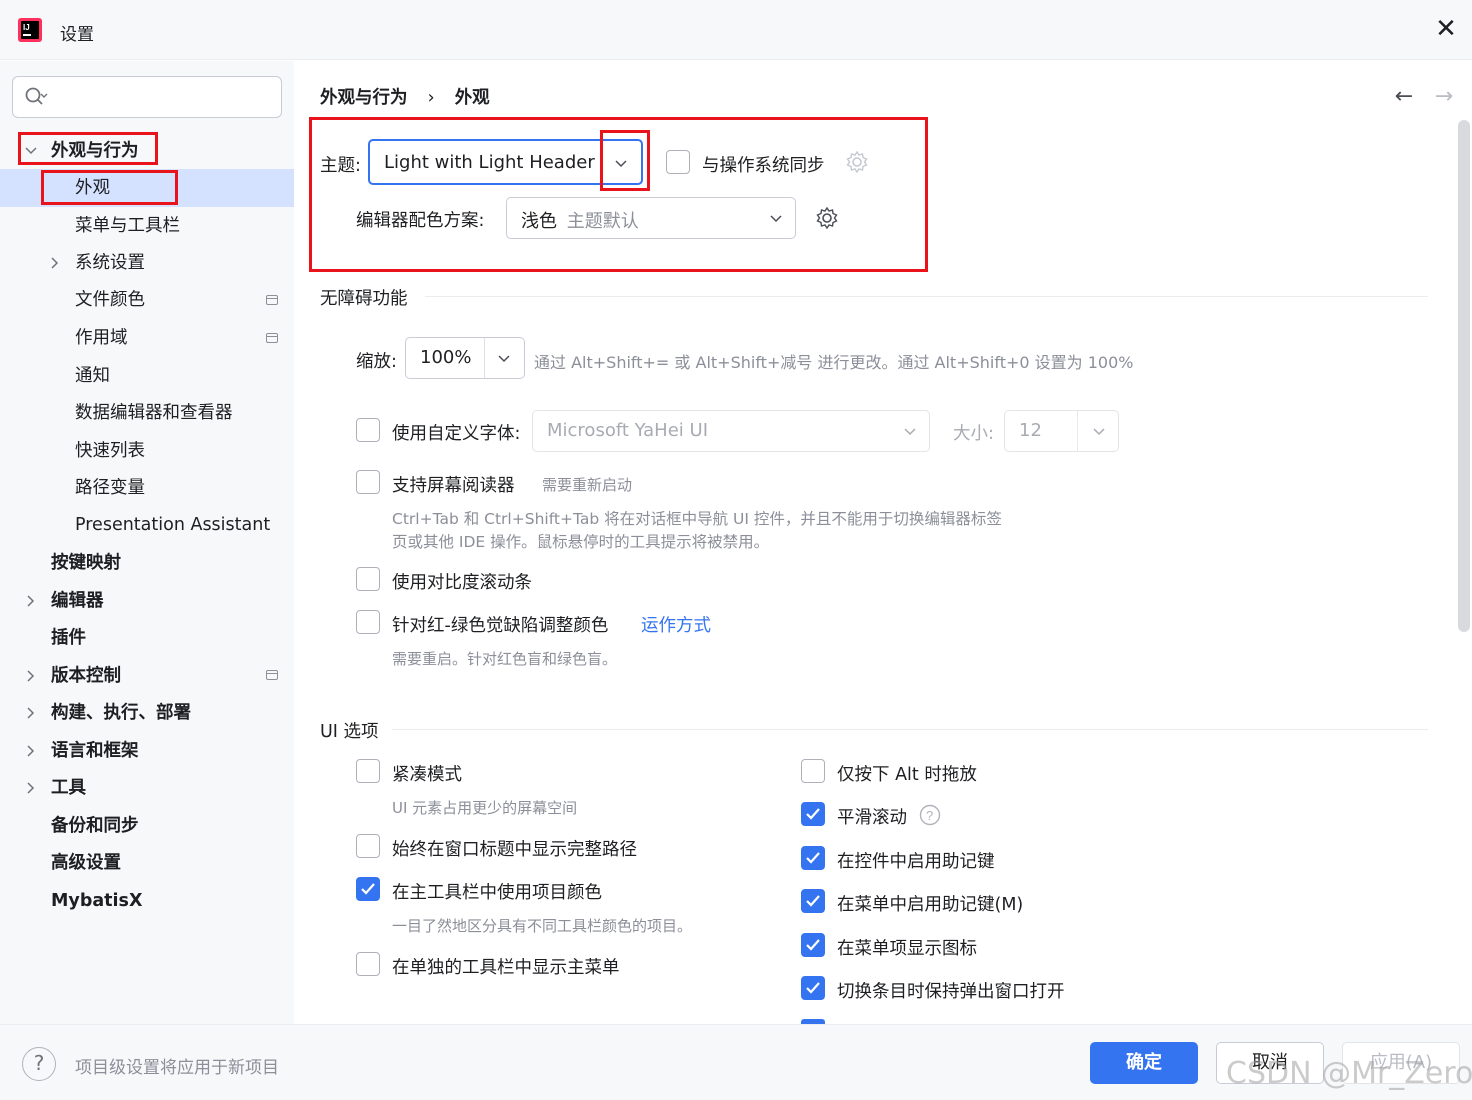 Image resolution: width=1472 pixels, height=1100 pixels. Describe the element at coordinates (127, 226) in the screenshot. I see `sidebar-item-menus-toolbars: 菜单与工具栏` at that location.